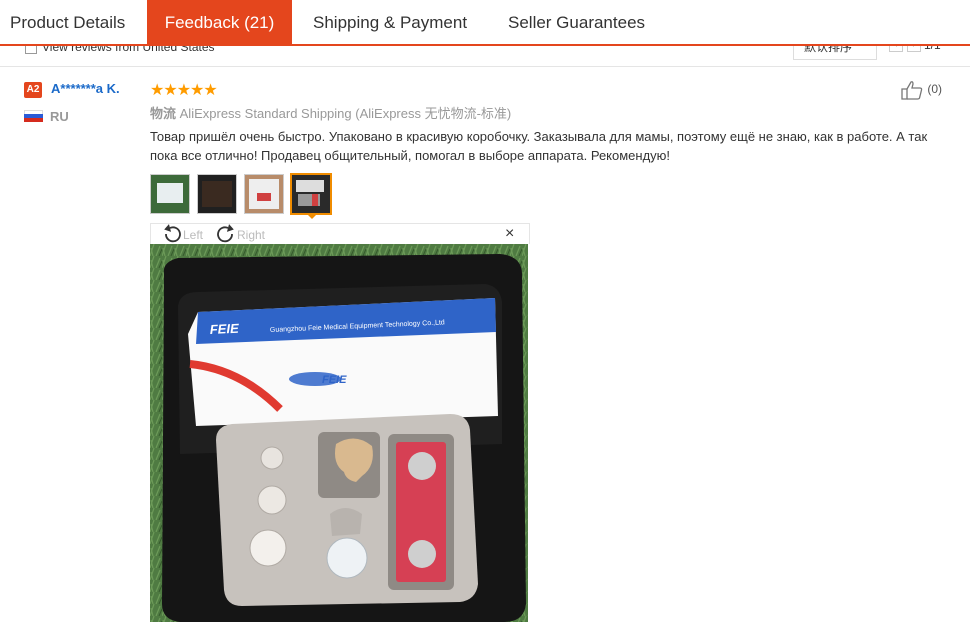  Describe the element at coordinates (390, 22) in the screenshot. I see `tab-shipping-payment: Shipping & Payment` at that location.